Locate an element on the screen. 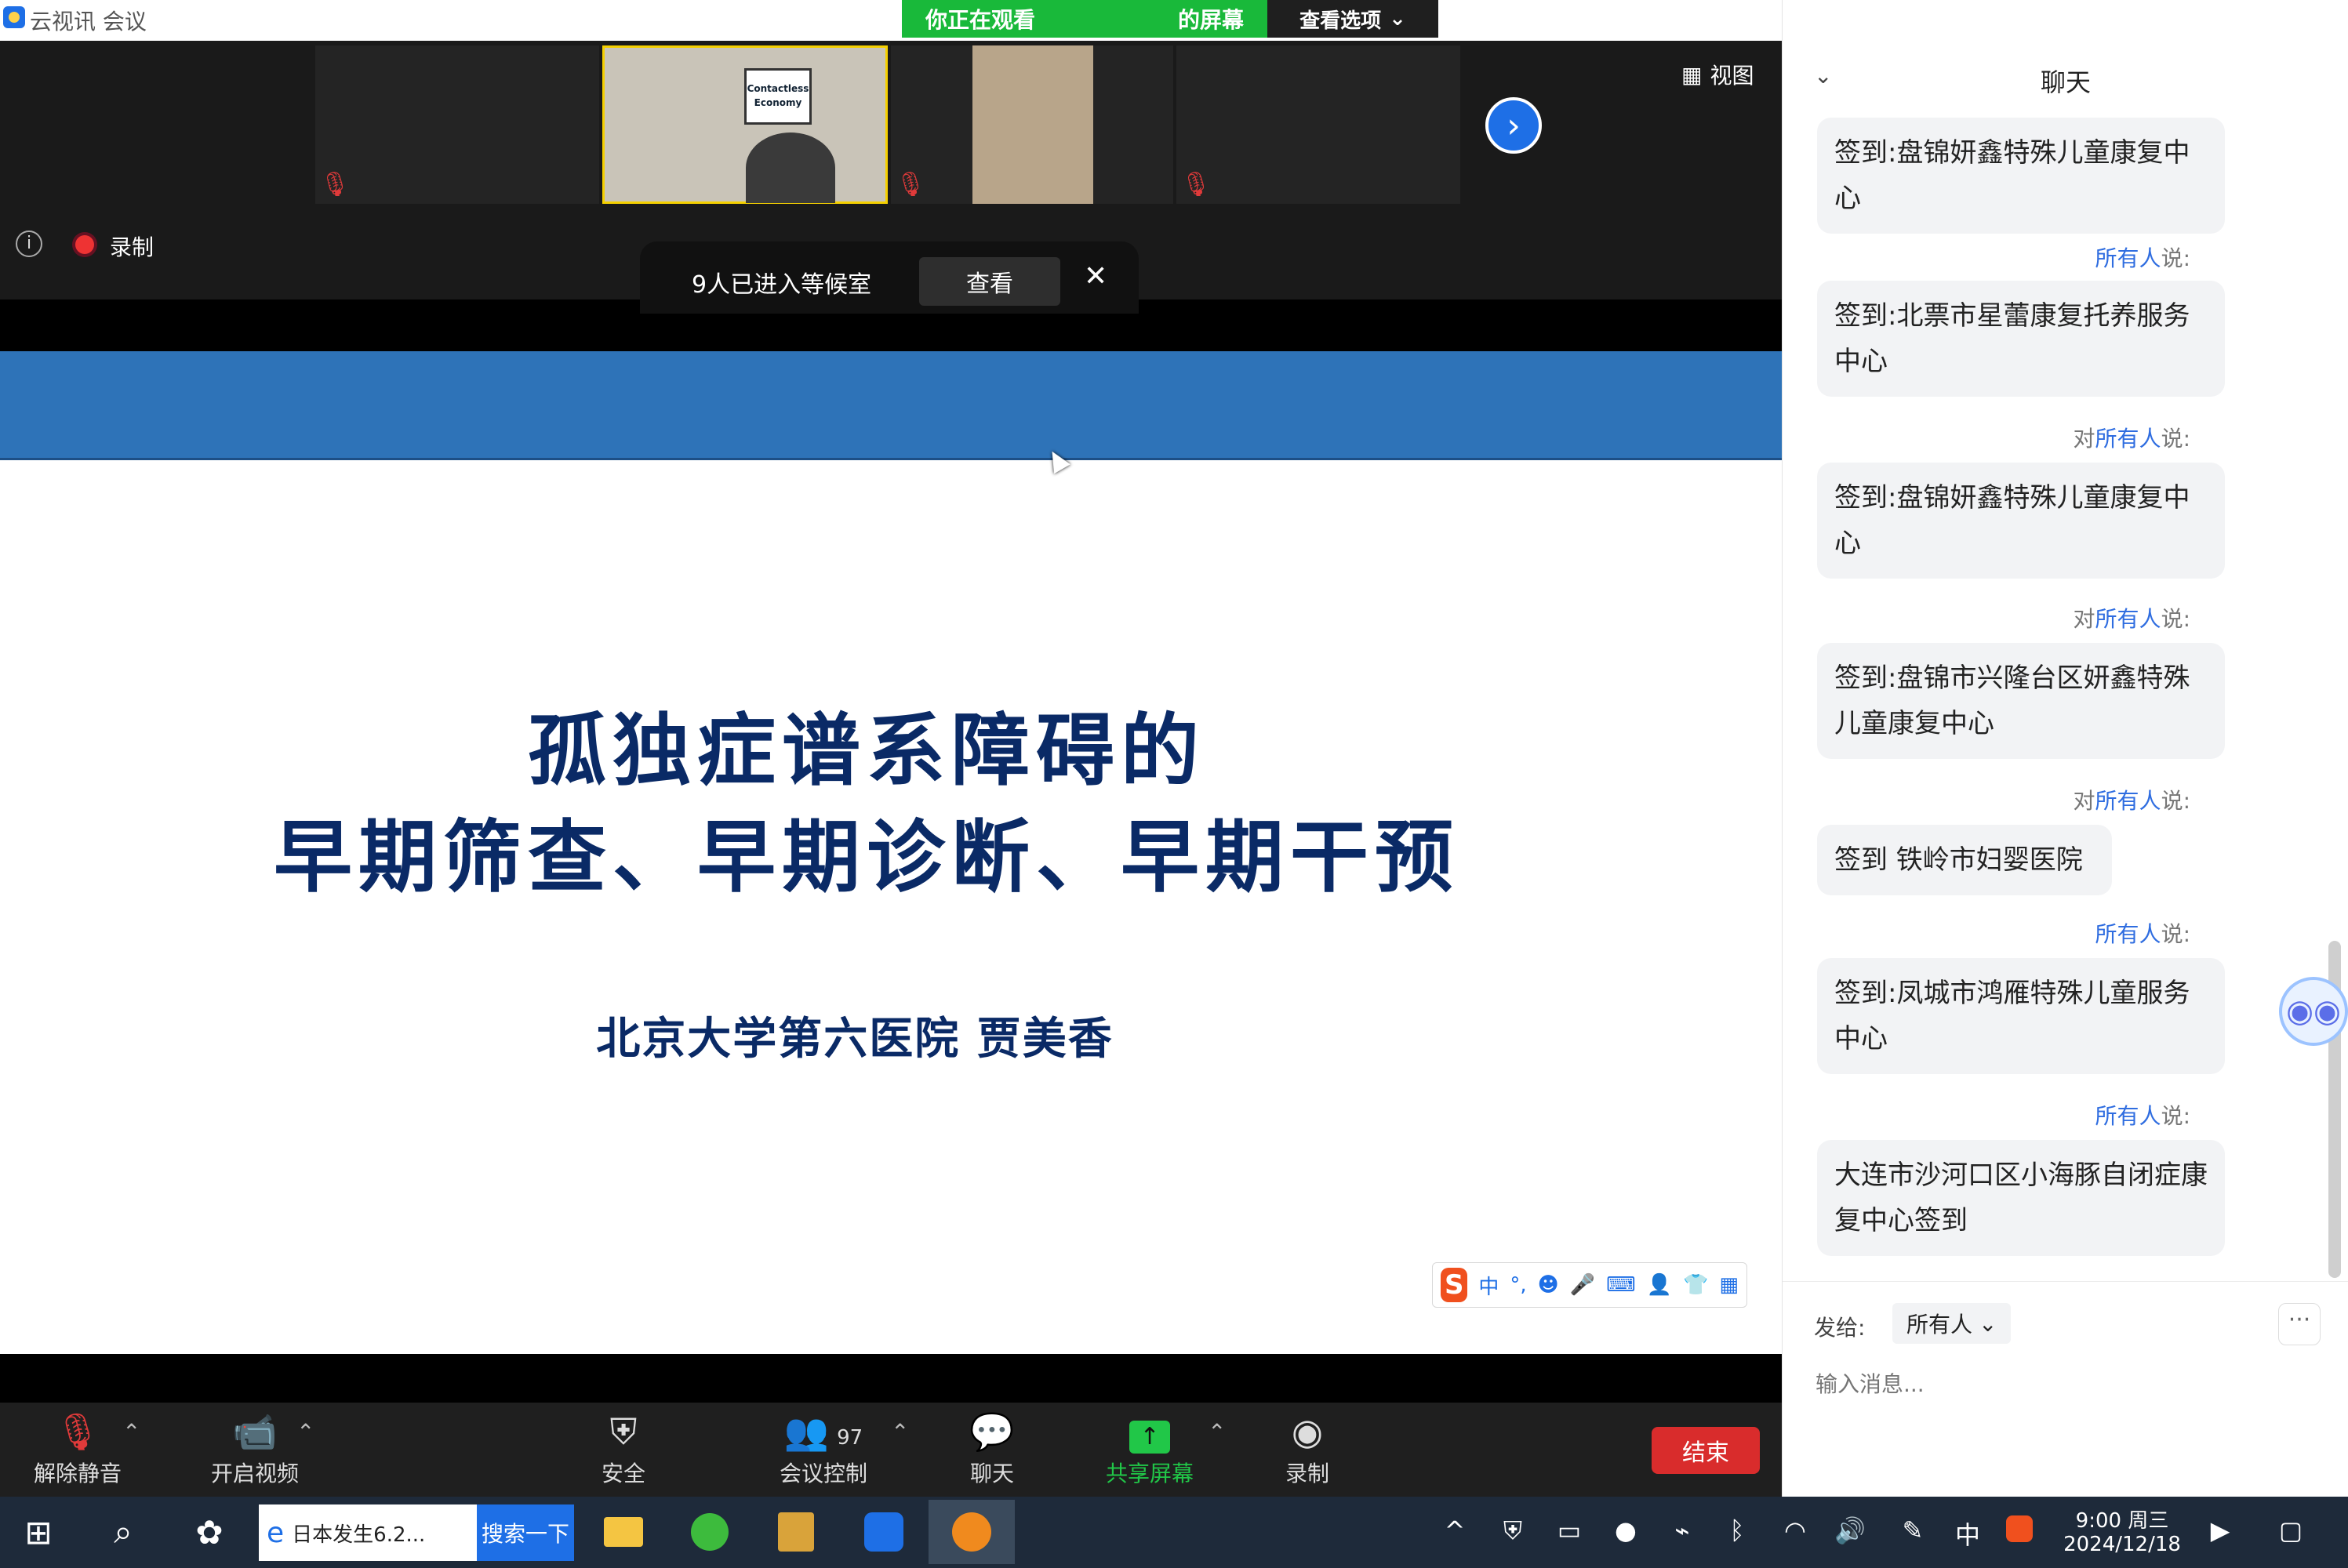 The height and width of the screenshot is (1568, 2348). taskbar-search-button: 搜索一下 is located at coordinates (526, 1532).